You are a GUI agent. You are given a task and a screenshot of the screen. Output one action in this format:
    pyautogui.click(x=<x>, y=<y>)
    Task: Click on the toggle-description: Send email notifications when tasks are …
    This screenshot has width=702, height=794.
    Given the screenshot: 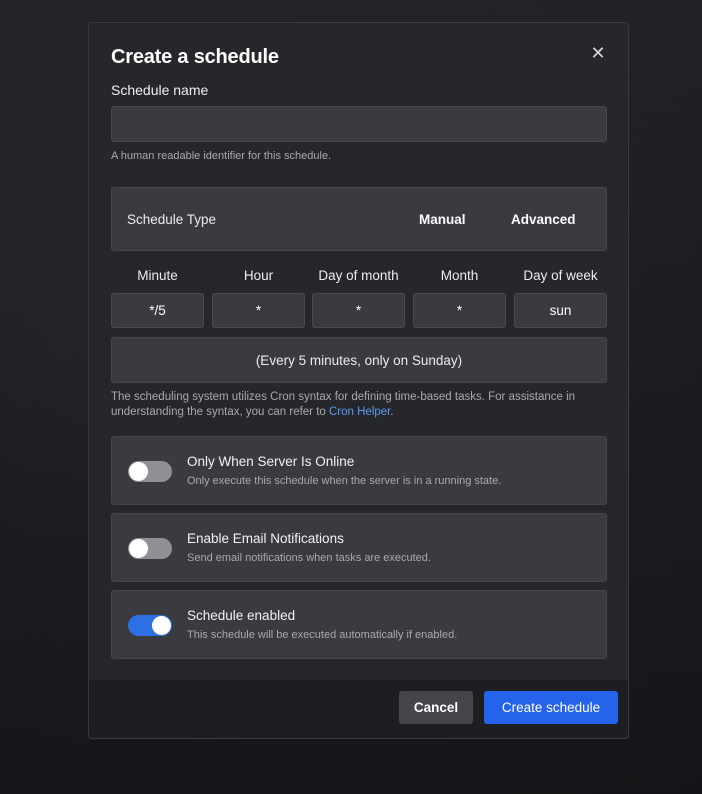 What is the action you would take?
    pyautogui.click(x=309, y=558)
    